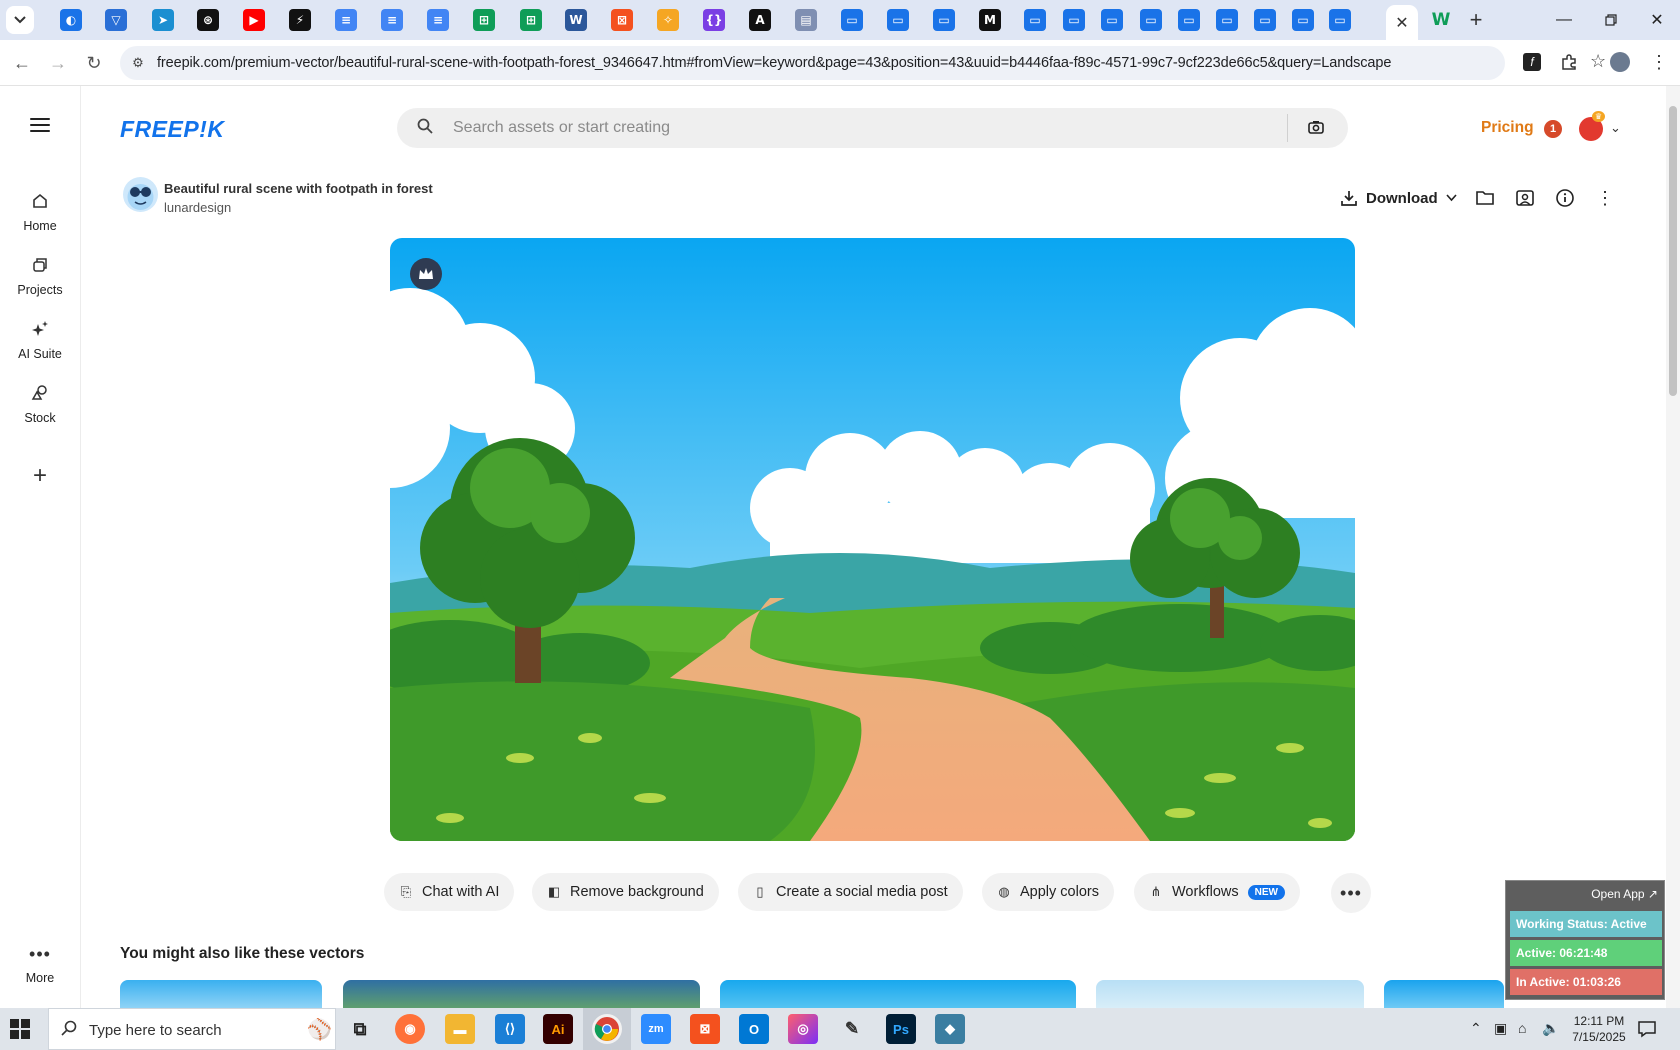 This screenshot has width=1680, height=1050. What do you see at coordinates (40, 276) in the screenshot?
I see `sidebar-item-projects: Projects` at bounding box center [40, 276].